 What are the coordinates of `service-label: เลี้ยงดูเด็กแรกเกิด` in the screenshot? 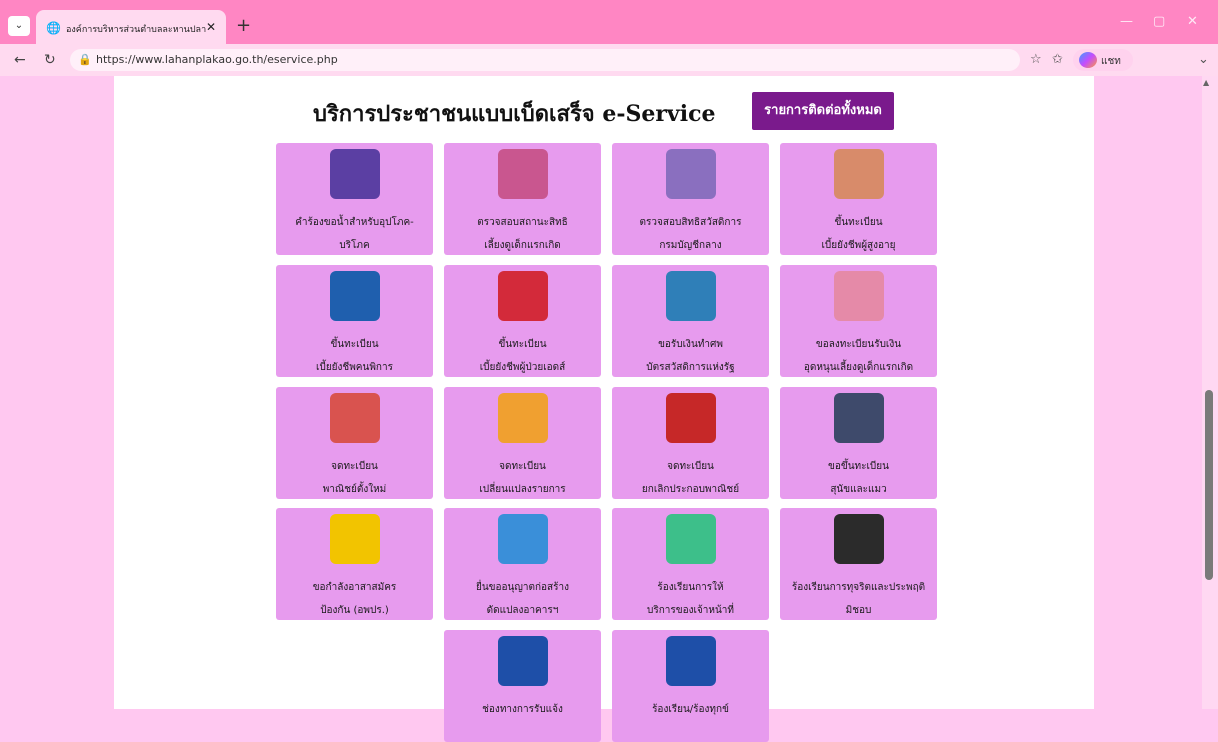 It's located at (522, 245).